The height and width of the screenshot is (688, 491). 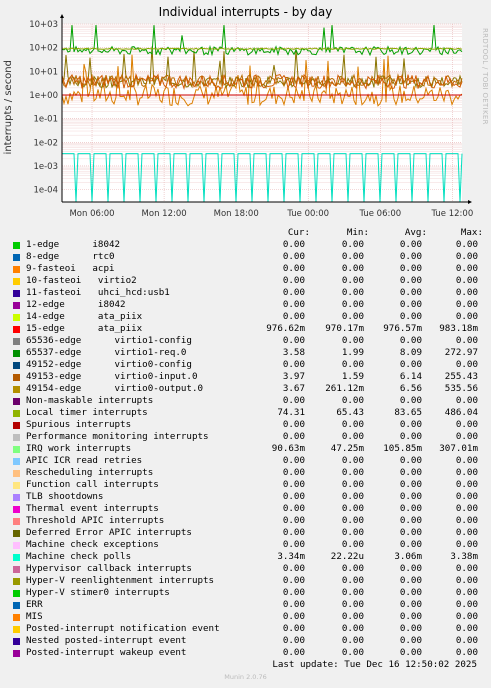 What do you see at coordinates (470, 202) in the screenshot?
I see `x-axis-arrow` at bounding box center [470, 202].